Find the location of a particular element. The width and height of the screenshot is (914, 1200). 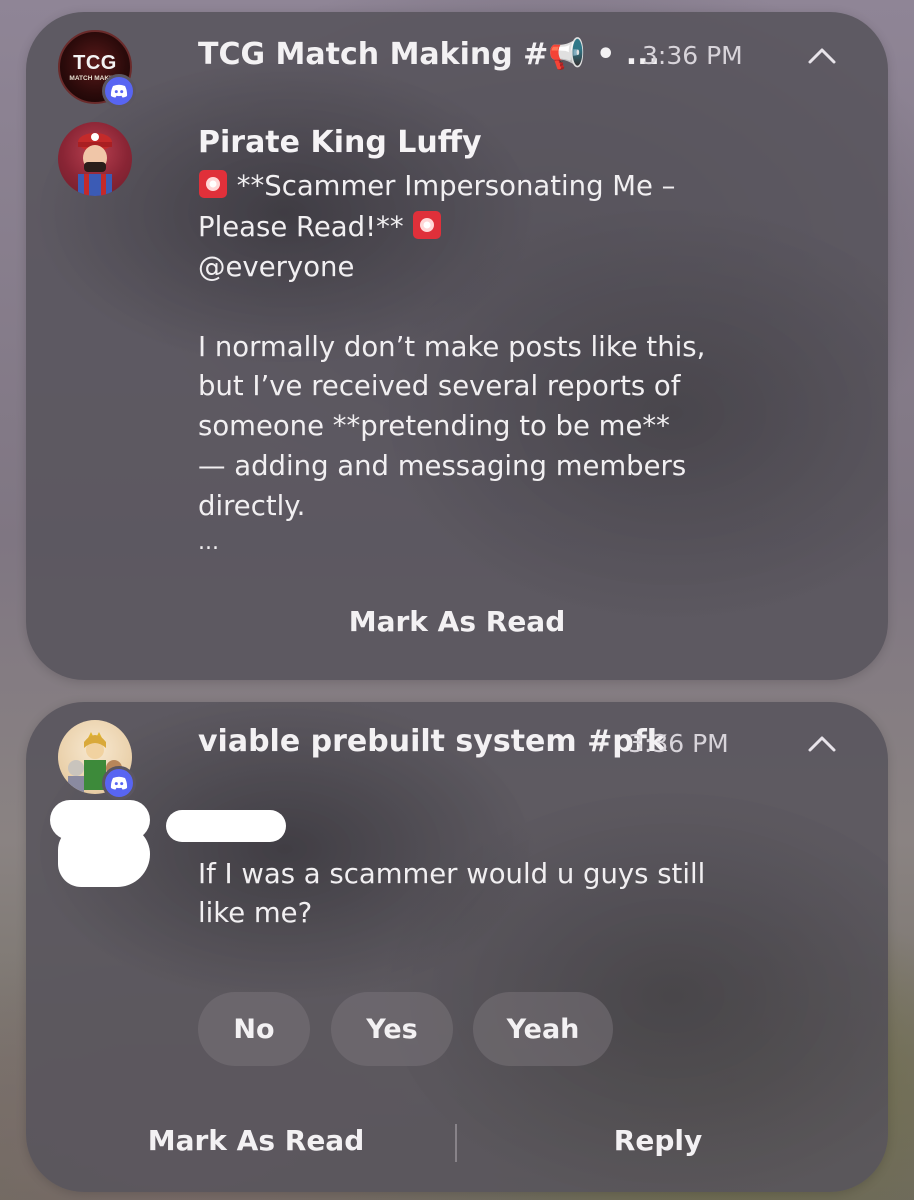

message-mention: @everyone is located at coordinates (276, 267).